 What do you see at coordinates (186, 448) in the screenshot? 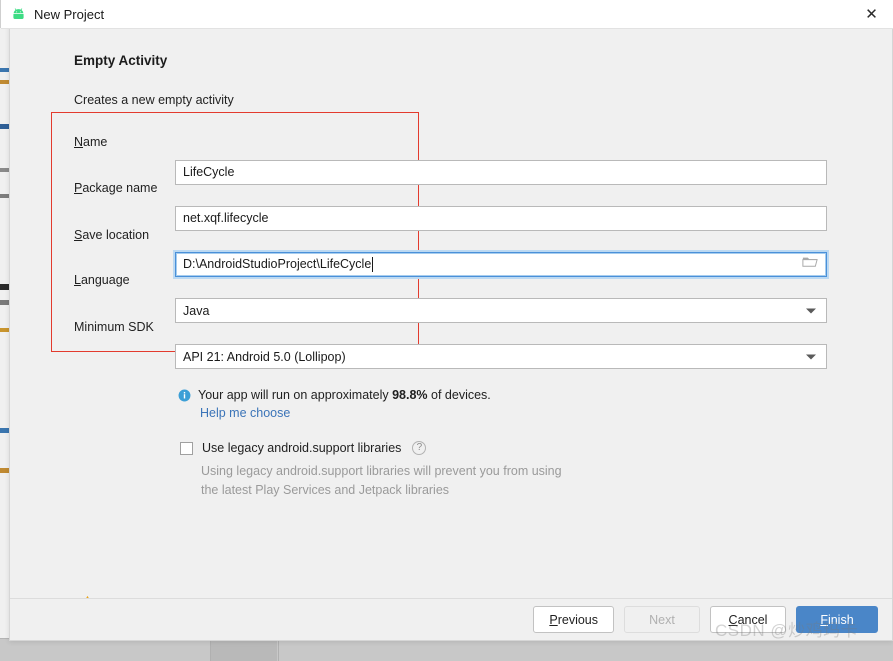
I see `legacy-libraries-checkbox` at bounding box center [186, 448].